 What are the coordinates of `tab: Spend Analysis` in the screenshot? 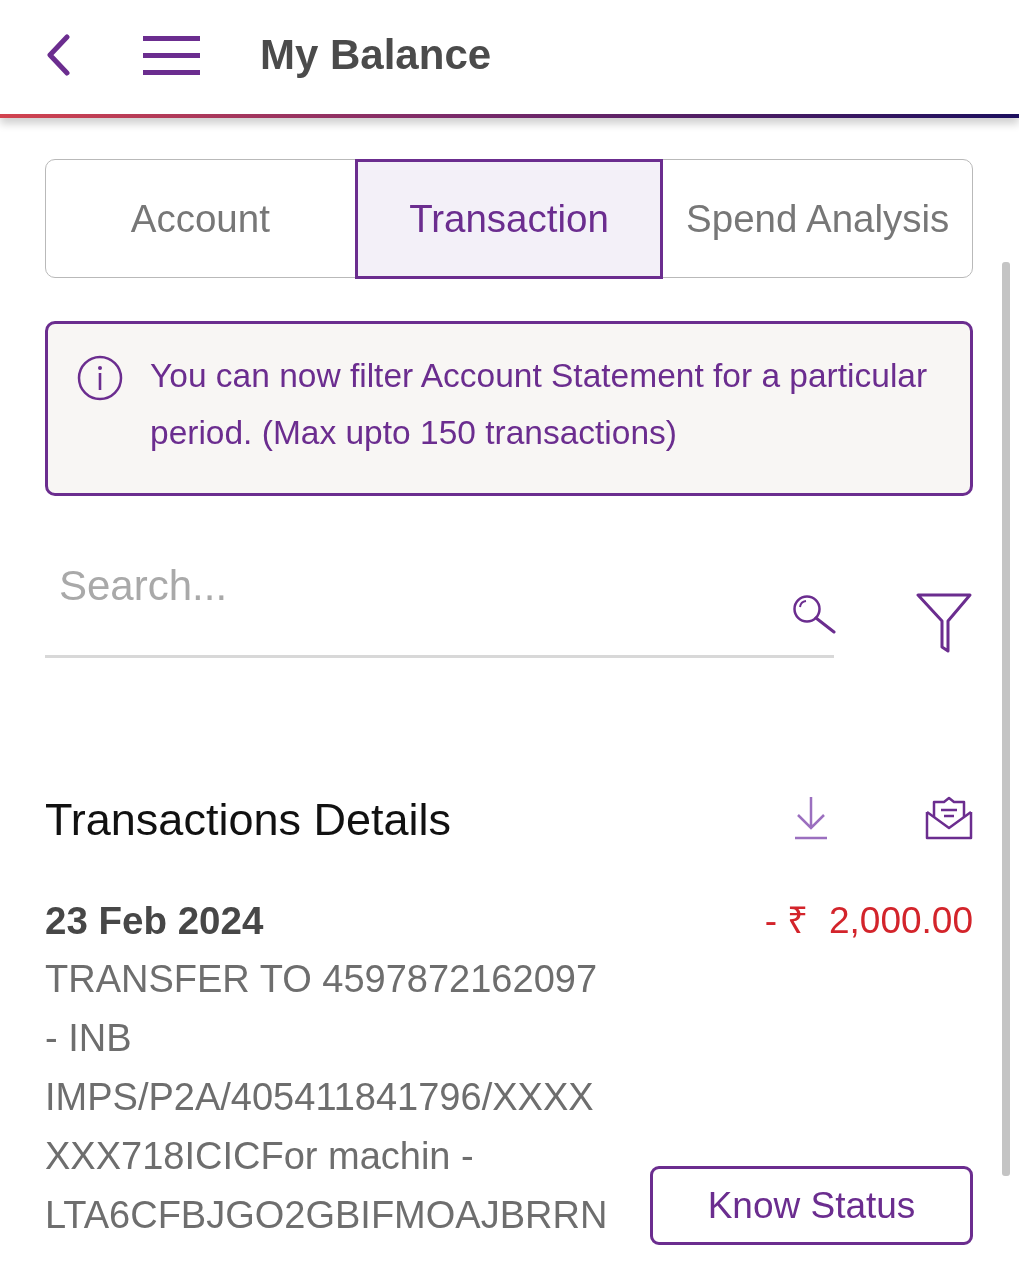 It's located at (817, 218).